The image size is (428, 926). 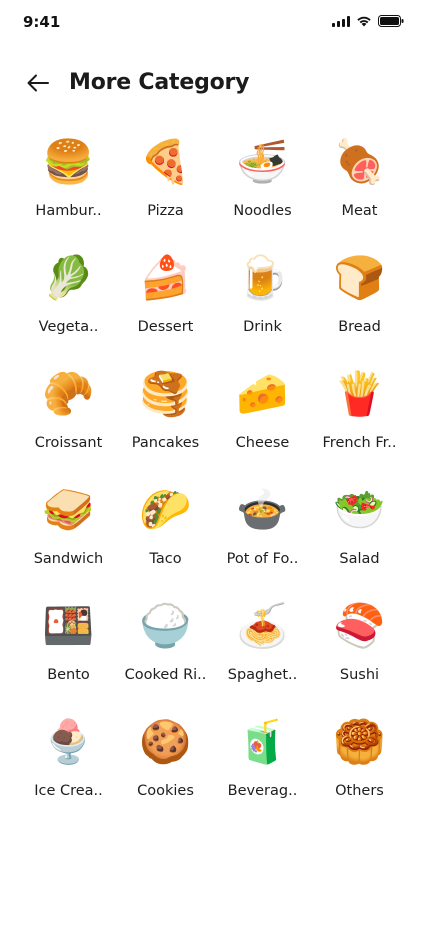 I want to click on category-emoji-icon: 🍰, so click(x=165, y=277).